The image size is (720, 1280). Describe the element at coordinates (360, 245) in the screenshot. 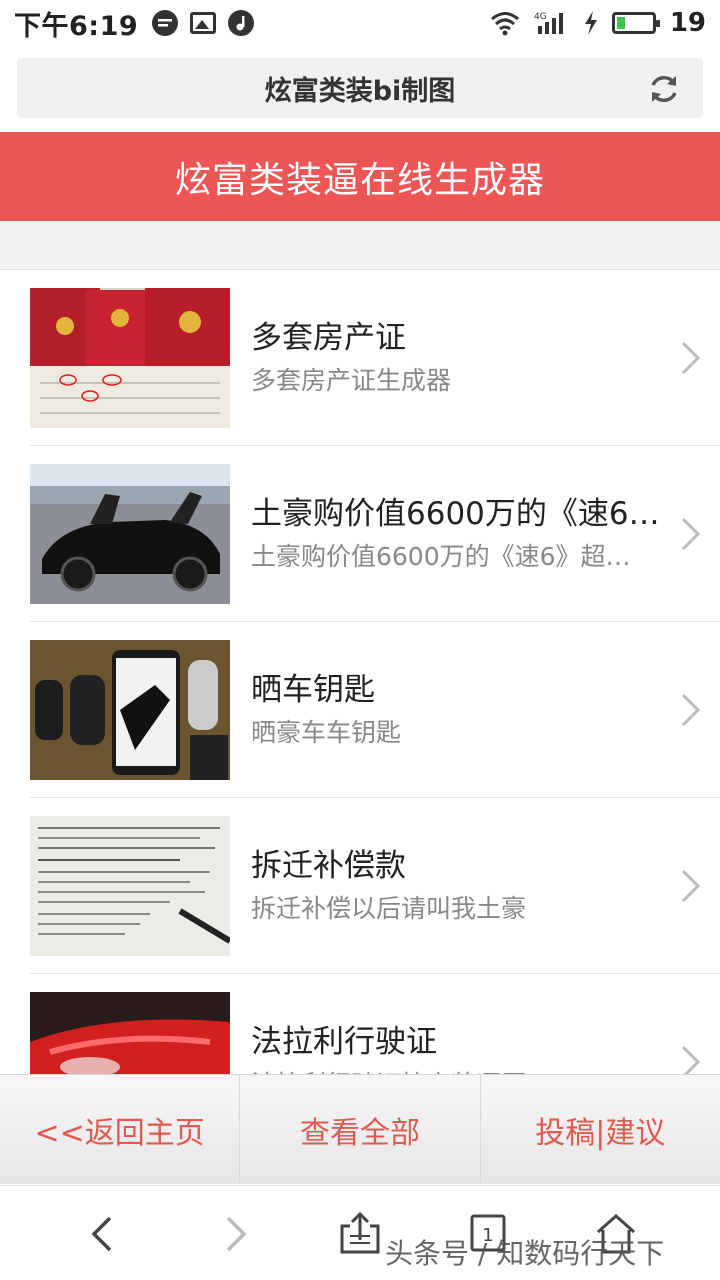

I see `spacer` at that location.